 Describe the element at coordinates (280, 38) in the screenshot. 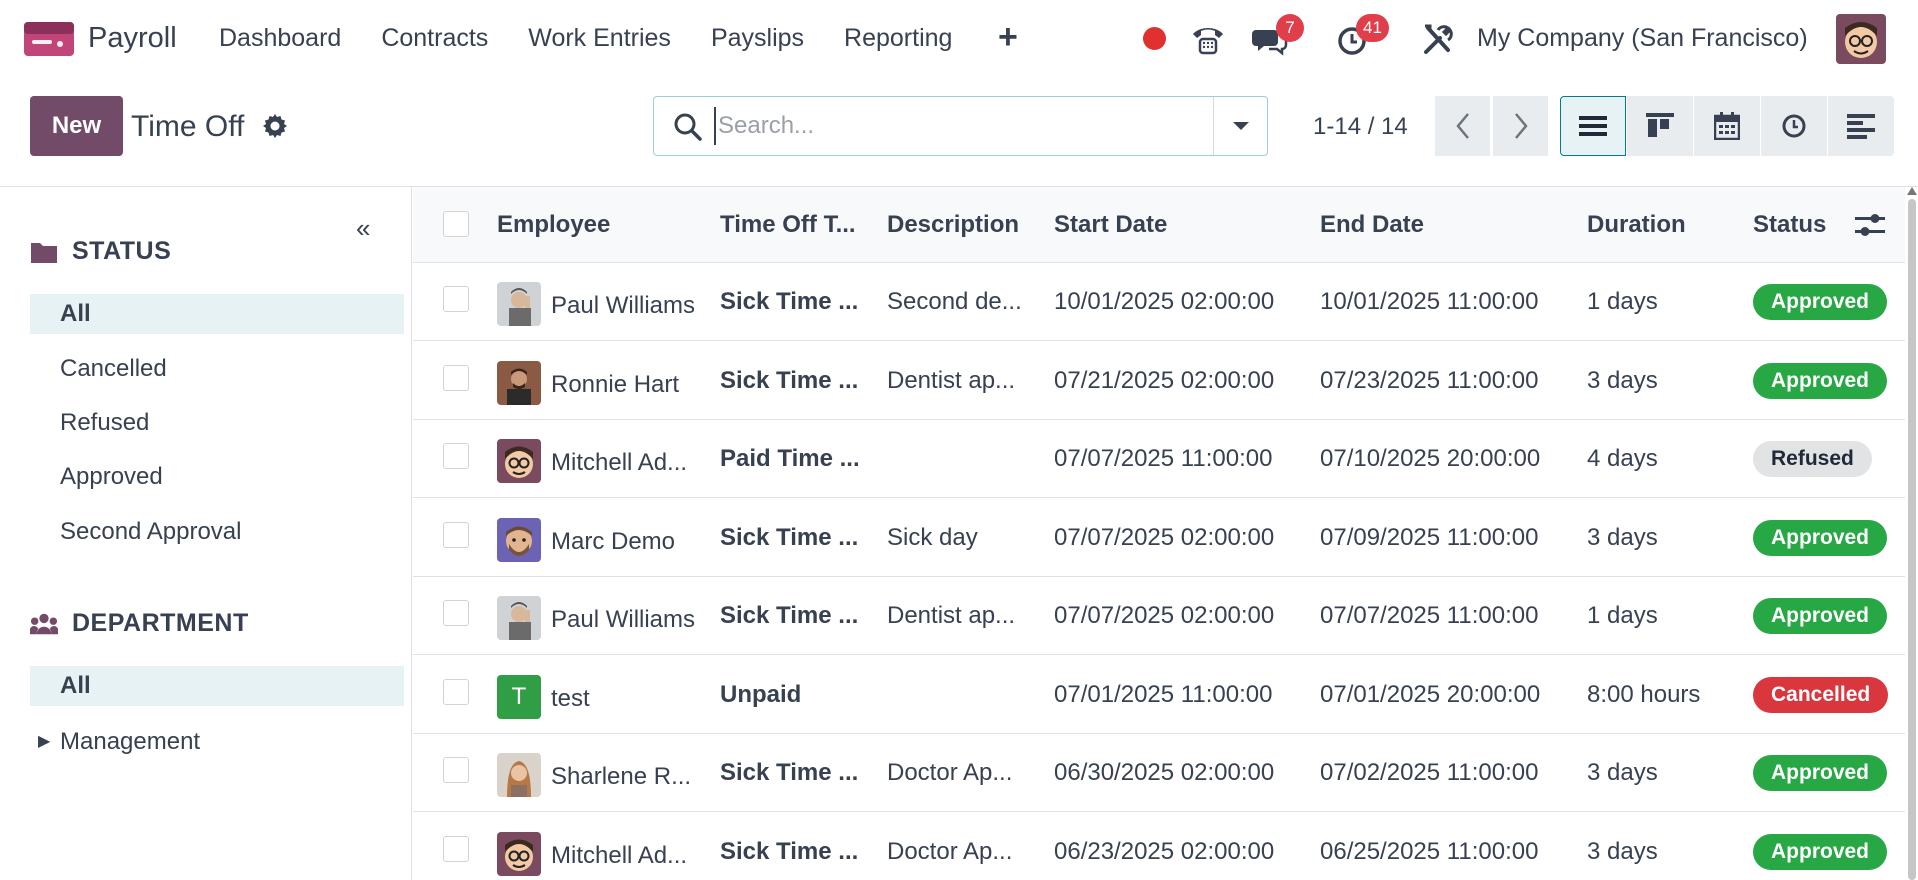

I see `menu-dashboard: Dashboard` at that location.